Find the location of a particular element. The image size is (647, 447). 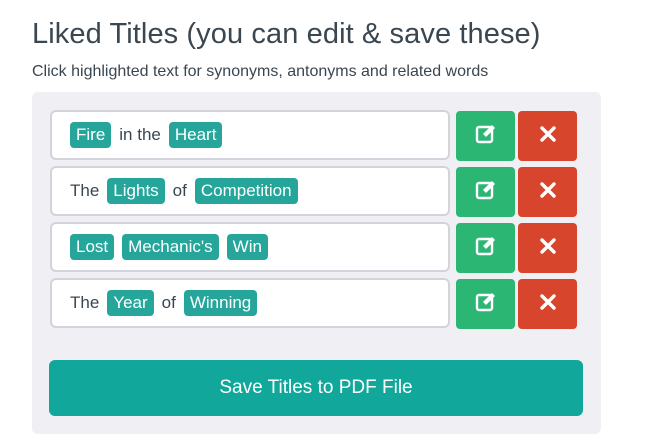

highlighted-word: Lost is located at coordinates (92, 247).